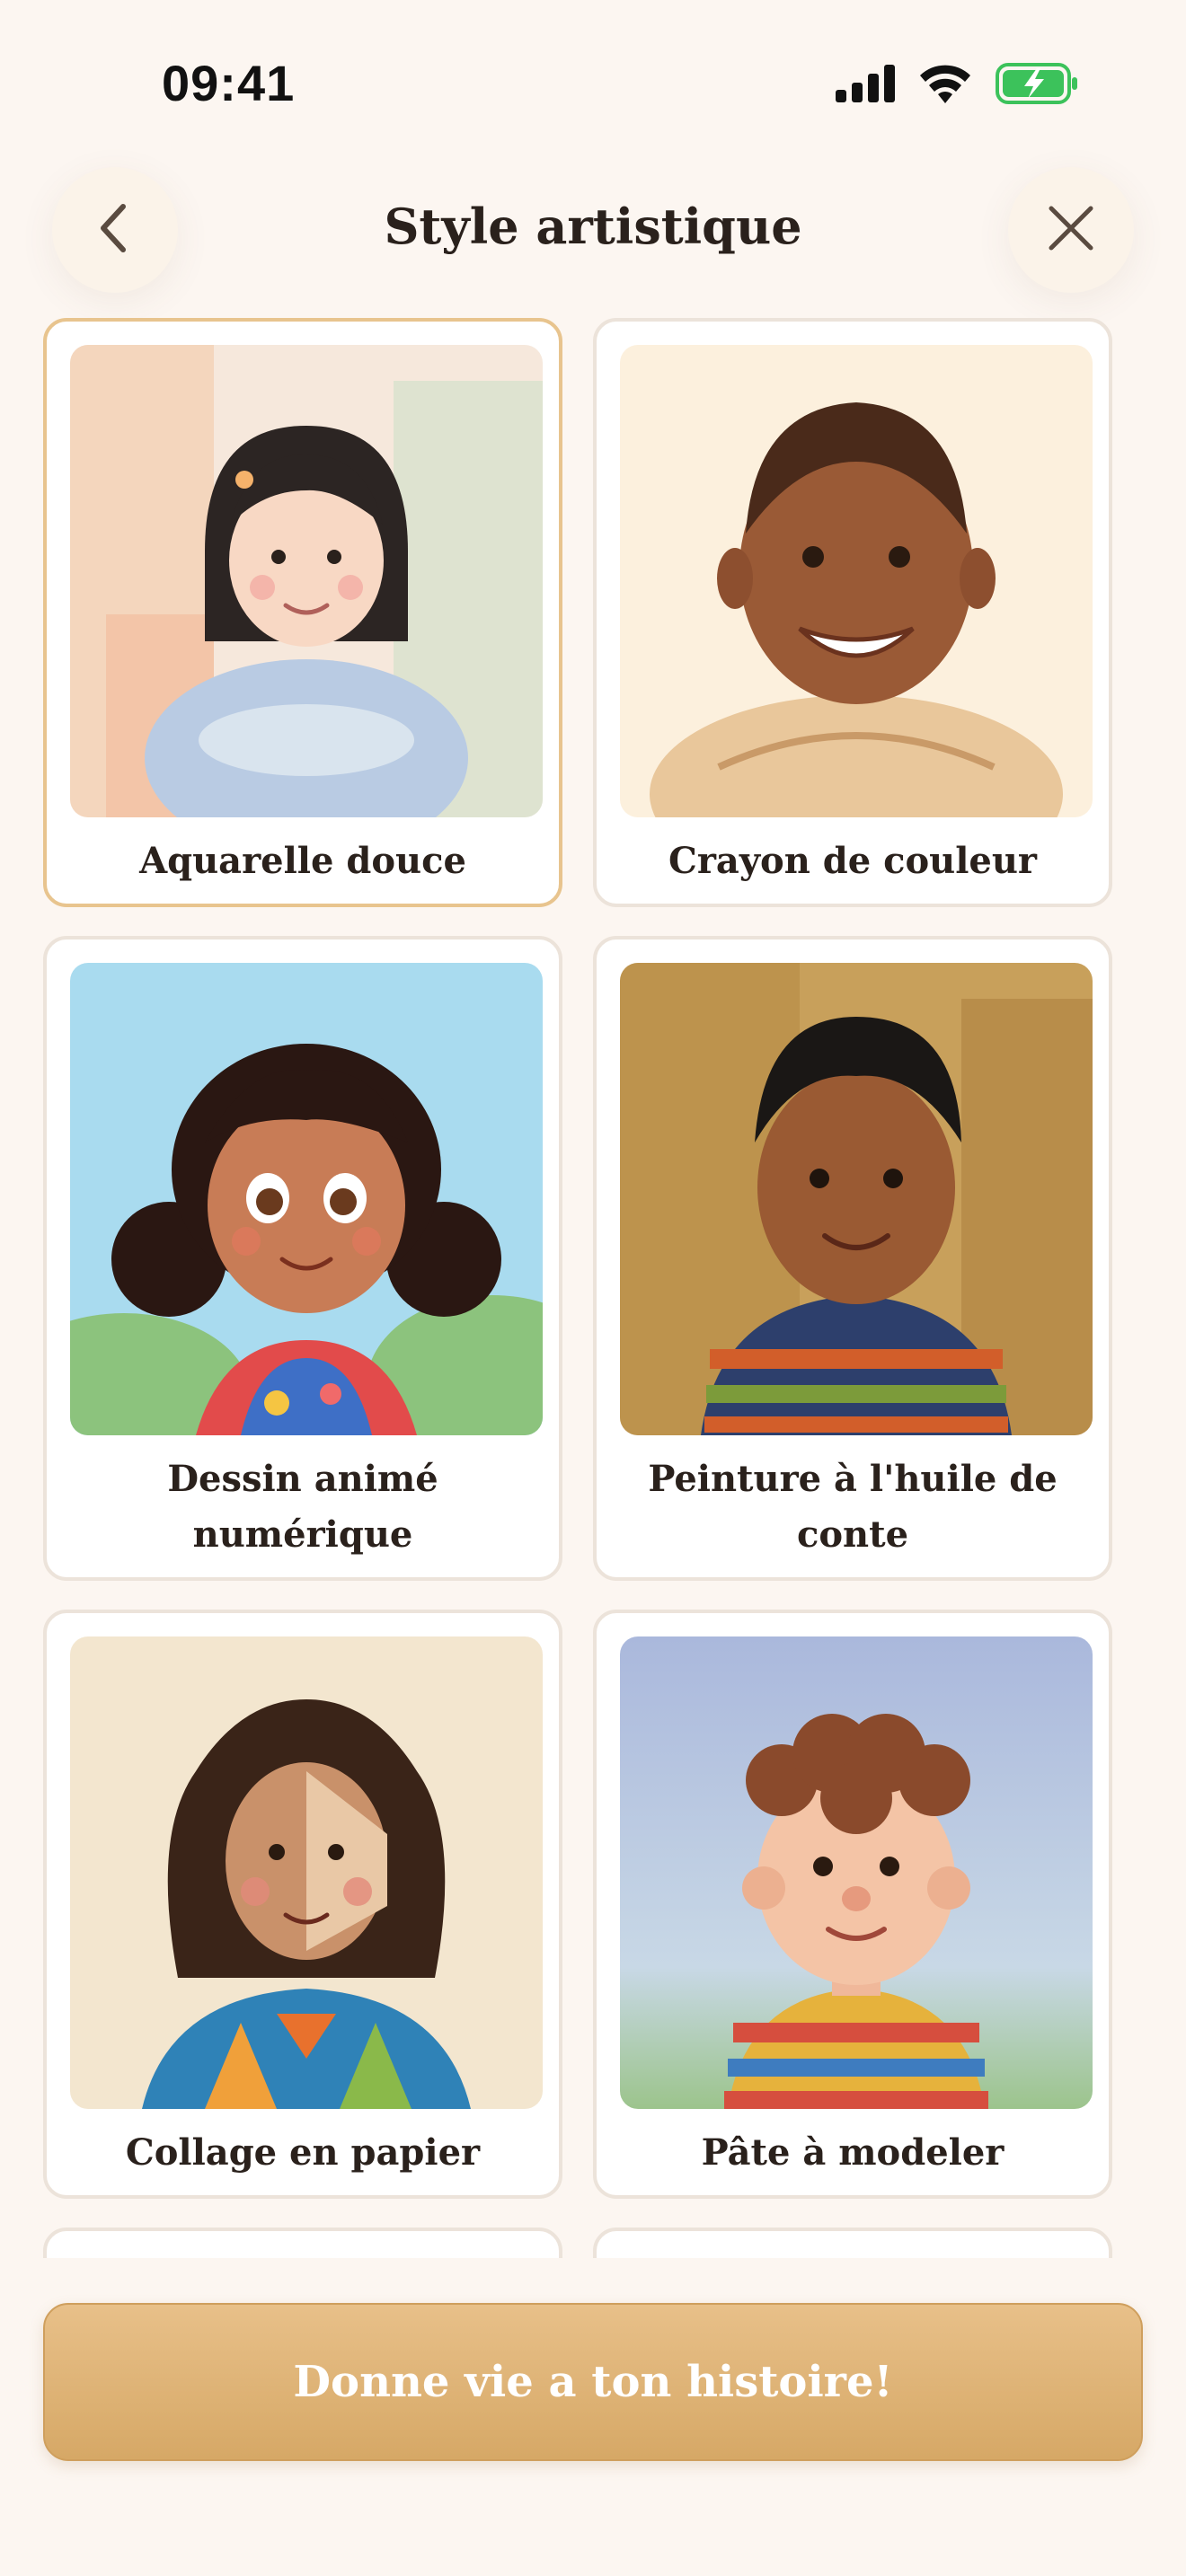 The width and height of the screenshot is (1186, 2576). What do you see at coordinates (856, 581) in the screenshot?
I see `style-thumbnail-crayon` at bounding box center [856, 581].